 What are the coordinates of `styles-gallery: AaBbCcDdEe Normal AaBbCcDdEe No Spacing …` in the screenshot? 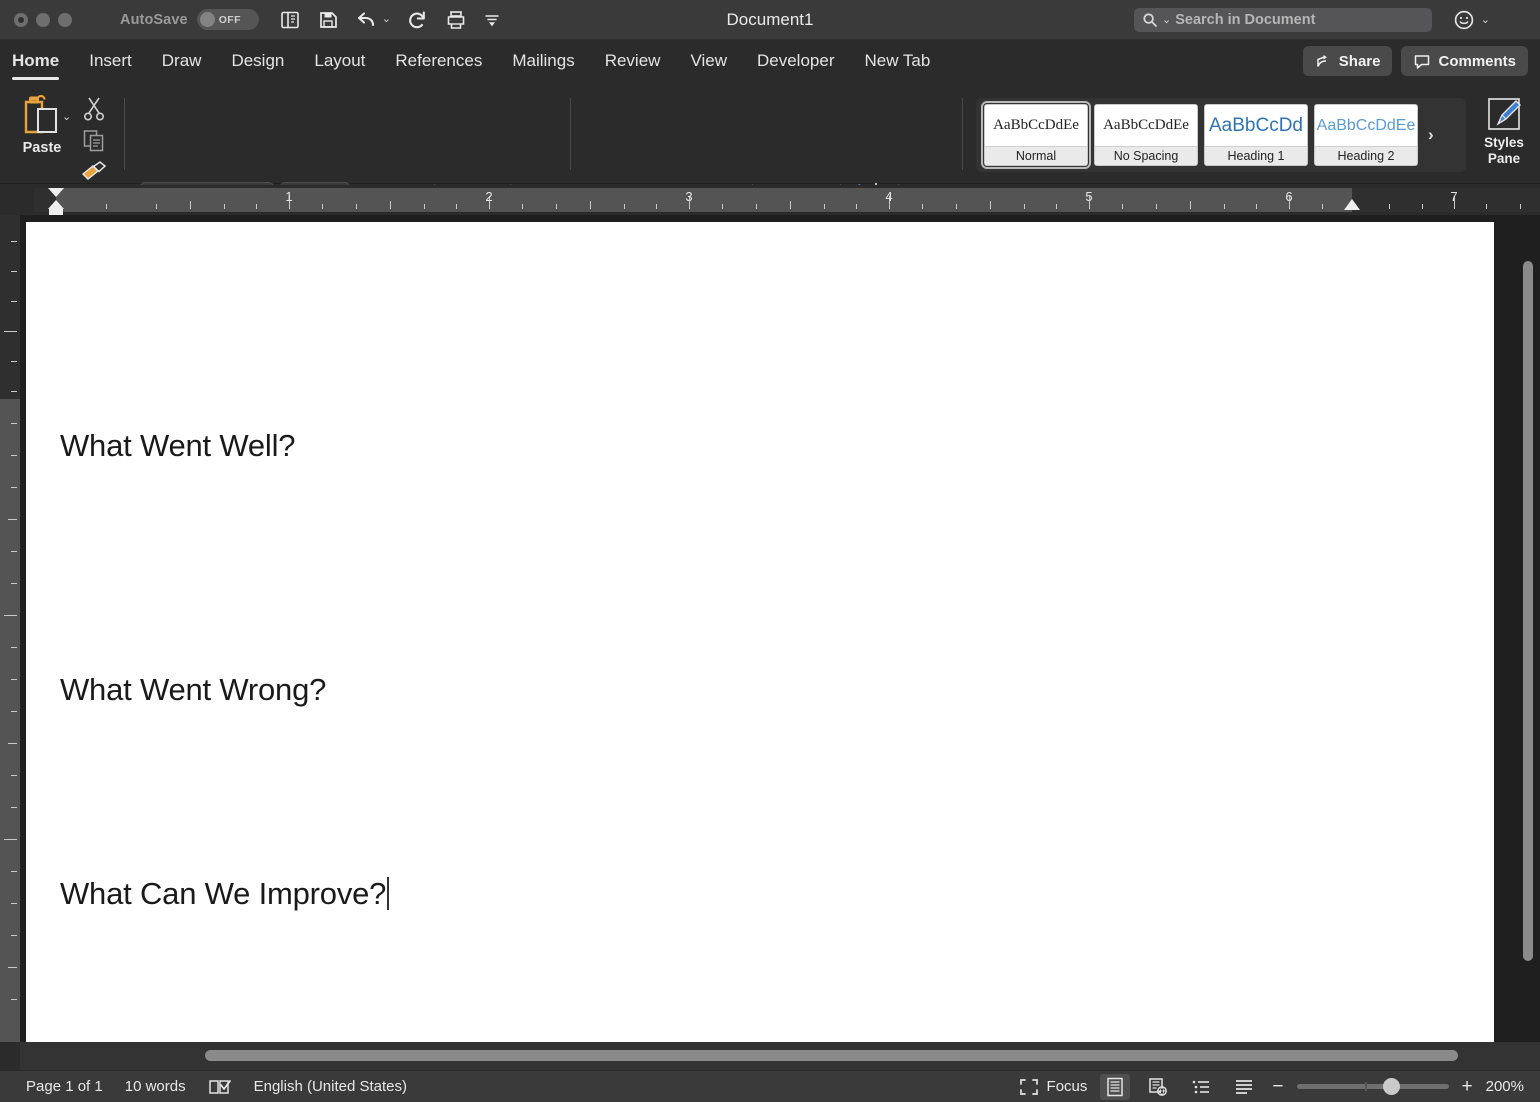 It's located at (1221, 135).